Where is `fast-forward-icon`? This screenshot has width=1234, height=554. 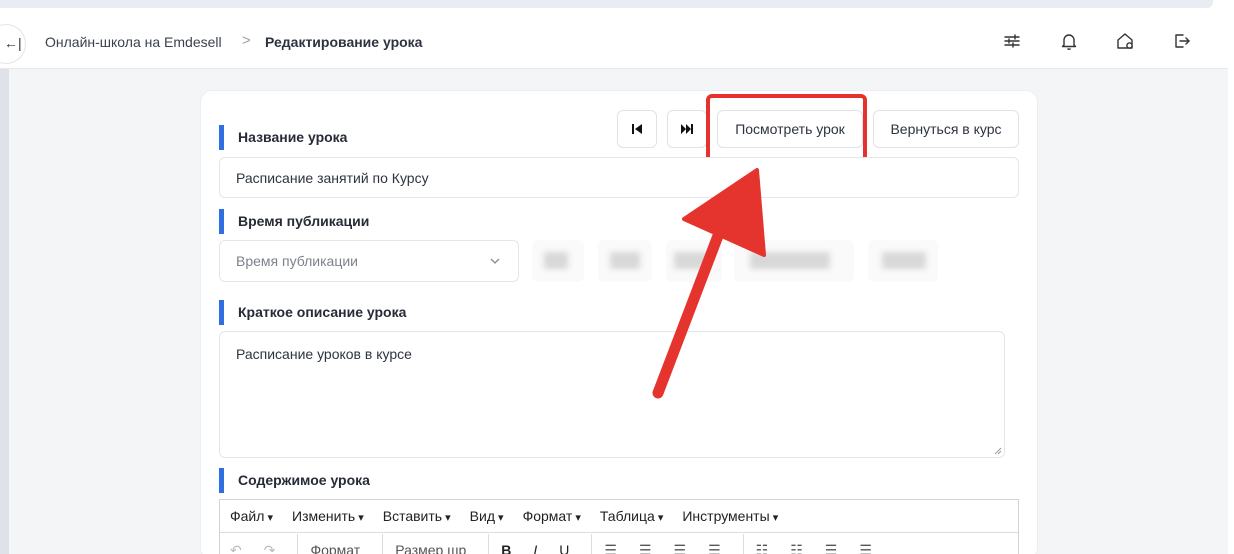 fast-forward-icon is located at coordinates (687, 129).